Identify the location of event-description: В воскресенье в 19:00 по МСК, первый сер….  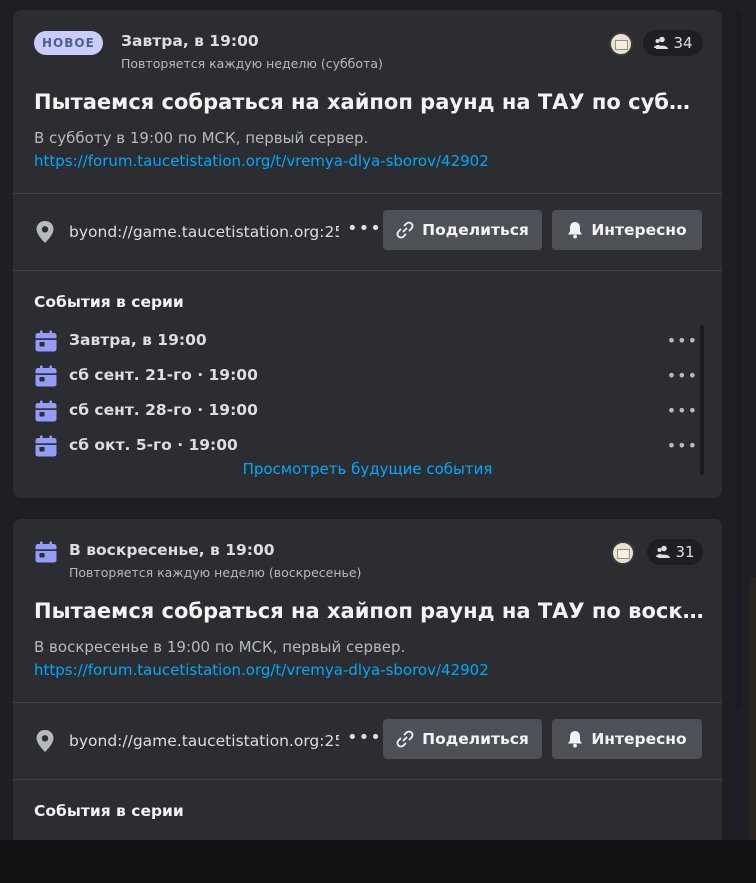
(220, 647).